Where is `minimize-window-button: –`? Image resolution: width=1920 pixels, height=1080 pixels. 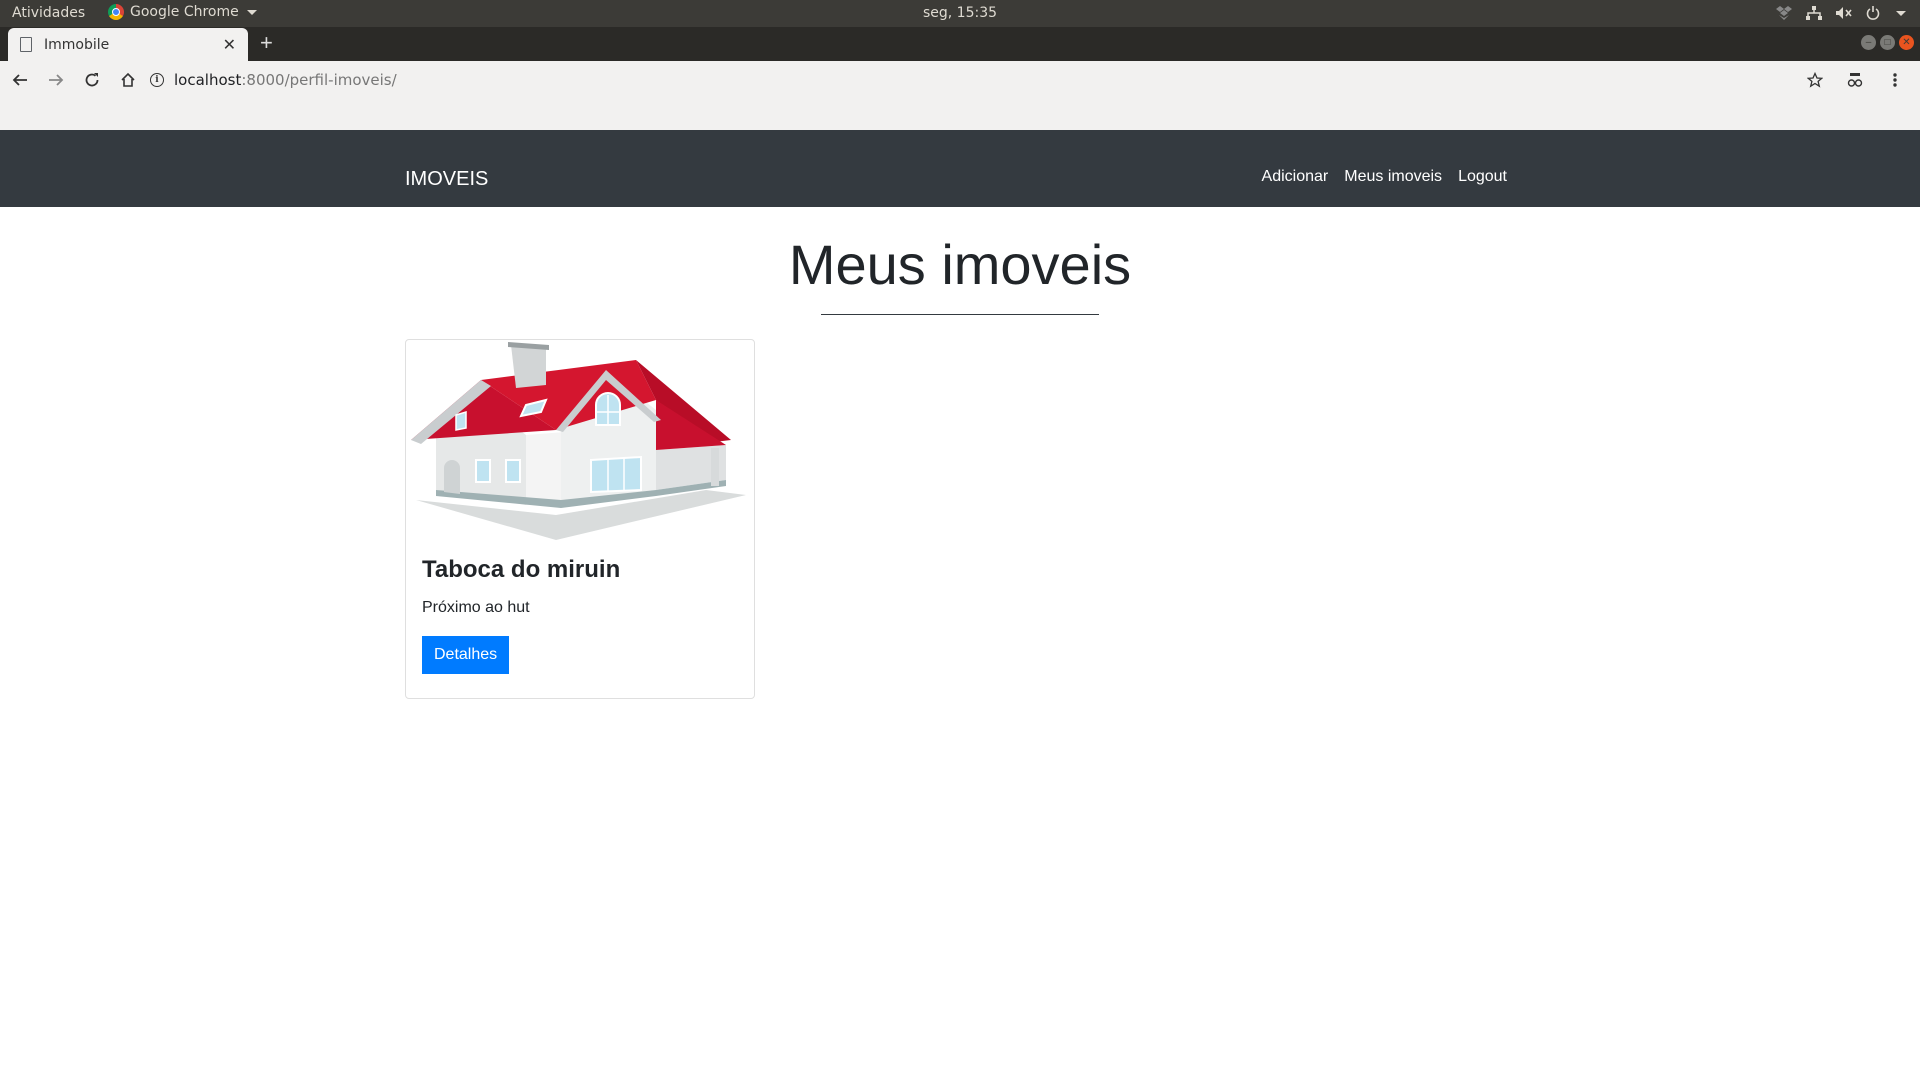
minimize-window-button: – is located at coordinates (1868, 42).